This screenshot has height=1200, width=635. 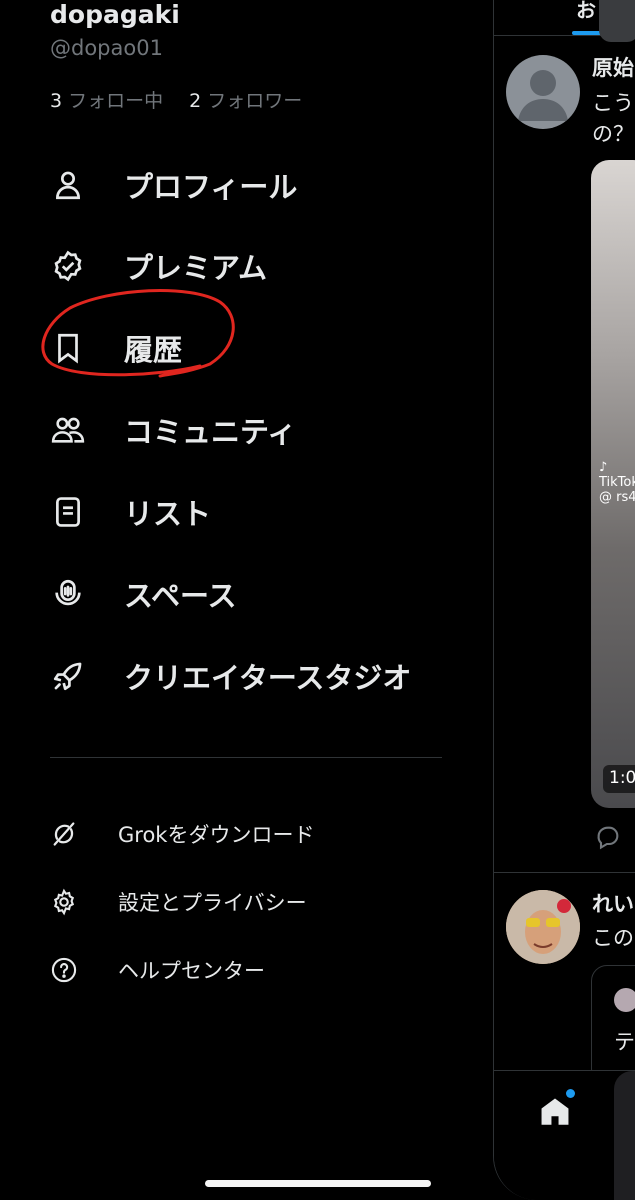 I want to click on nav-item-label: プレミアム, so click(x=195, y=268).